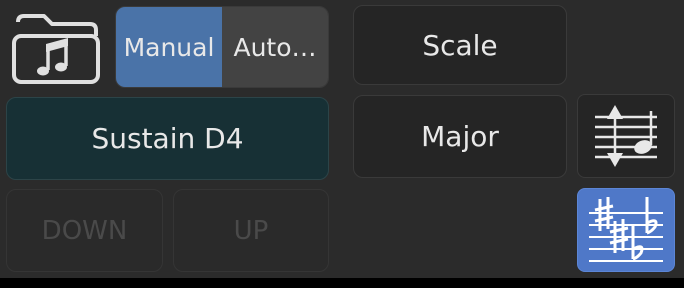 The width and height of the screenshot is (684, 288). Describe the element at coordinates (460, 136) in the screenshot. I see `scale-type-button: Major` at that location.